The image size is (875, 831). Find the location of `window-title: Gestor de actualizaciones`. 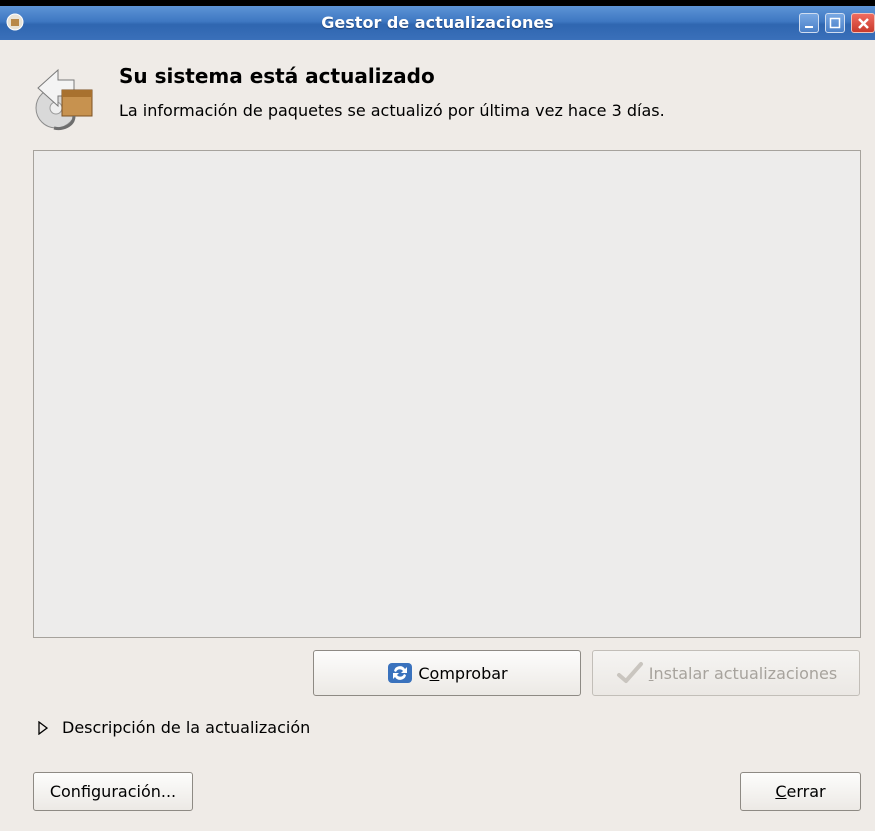

window-title: Gestor de actualizaciones is located at coordinates (437, 22).